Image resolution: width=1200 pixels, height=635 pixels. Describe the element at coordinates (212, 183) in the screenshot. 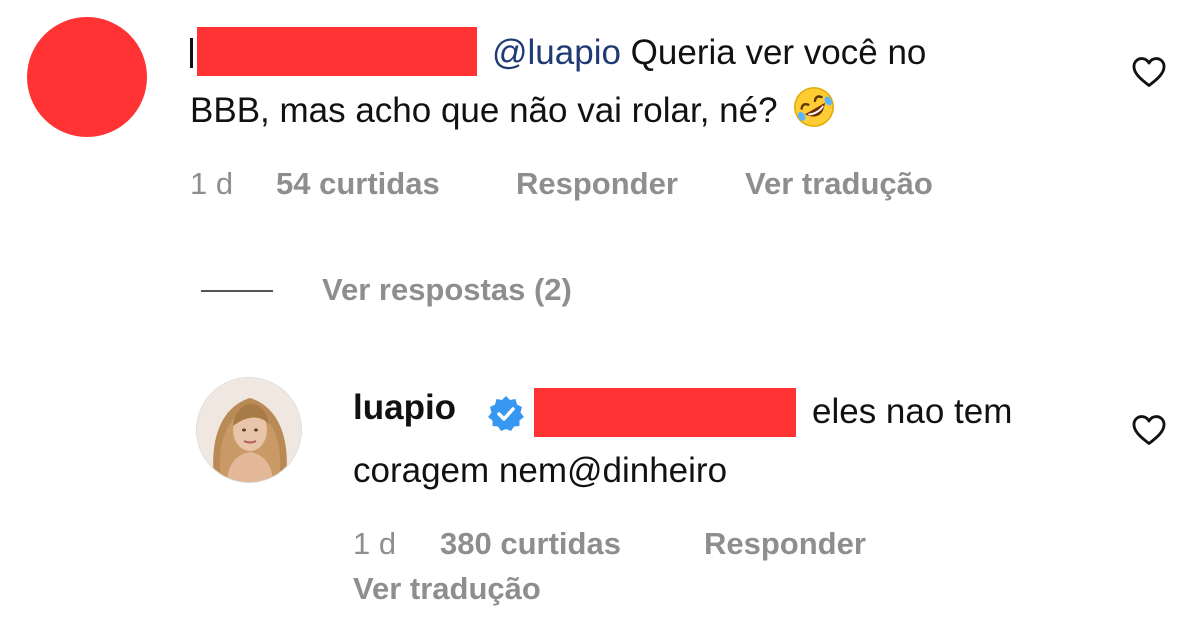

I see `comment-time: 1 d` at that location.